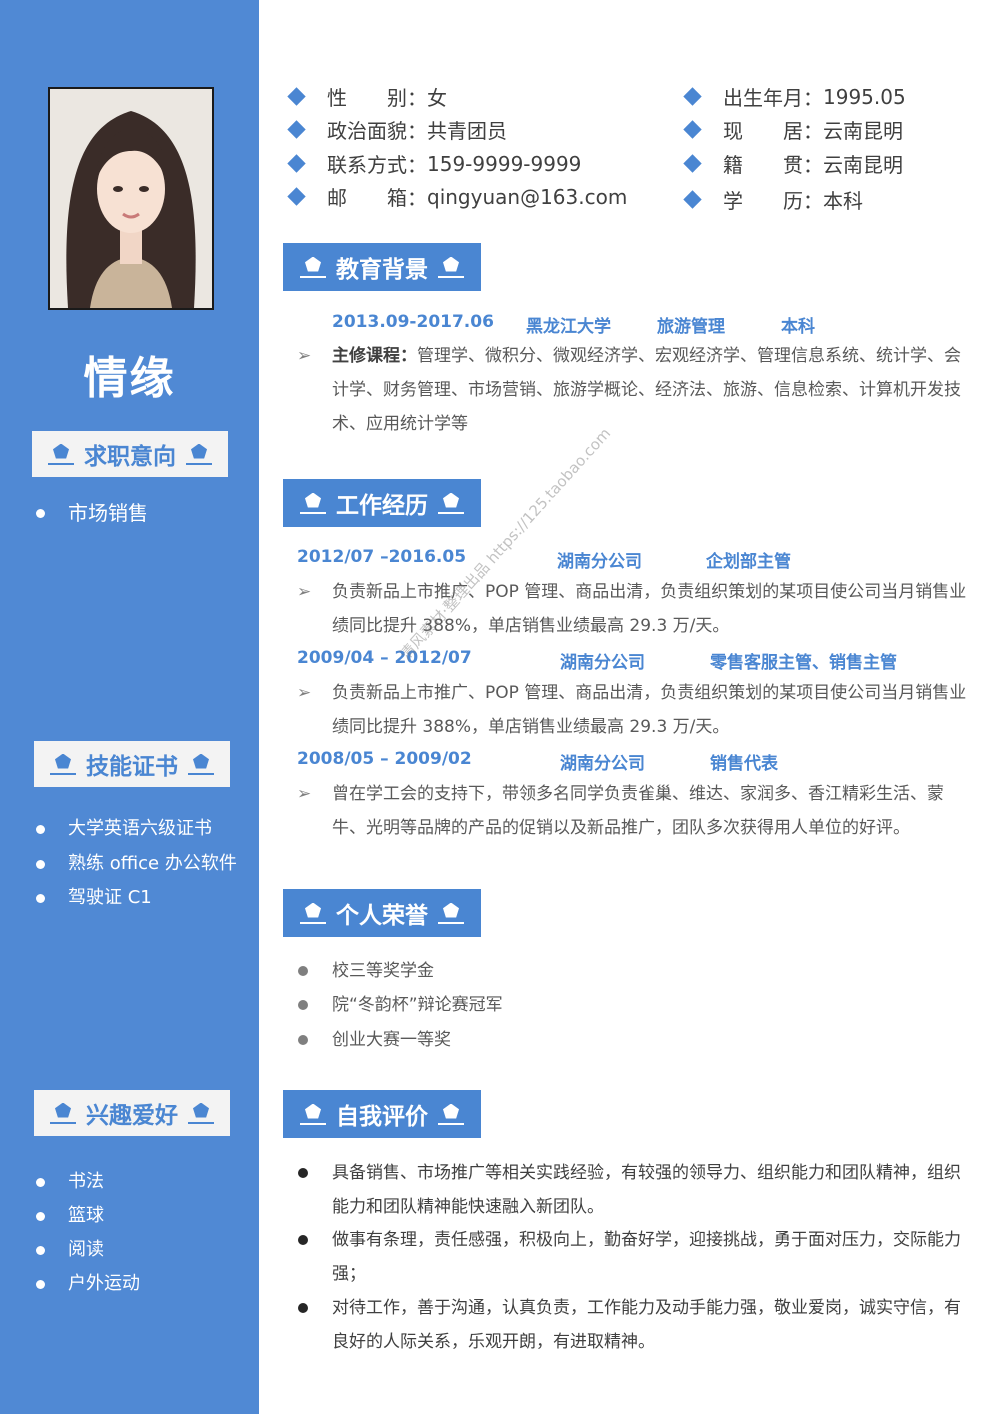  Describe the element at coordinates (691, 327) in the screenshot. I see `education-major: 旅游管理` at that location.